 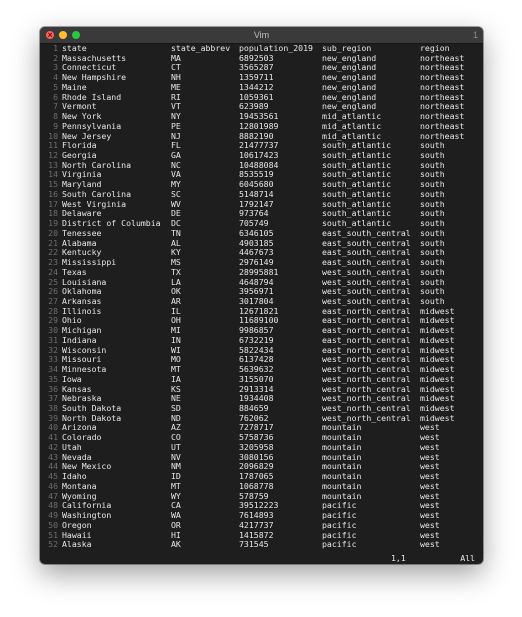 I want to click on window-title: Vim, so click(x=261, y=35).